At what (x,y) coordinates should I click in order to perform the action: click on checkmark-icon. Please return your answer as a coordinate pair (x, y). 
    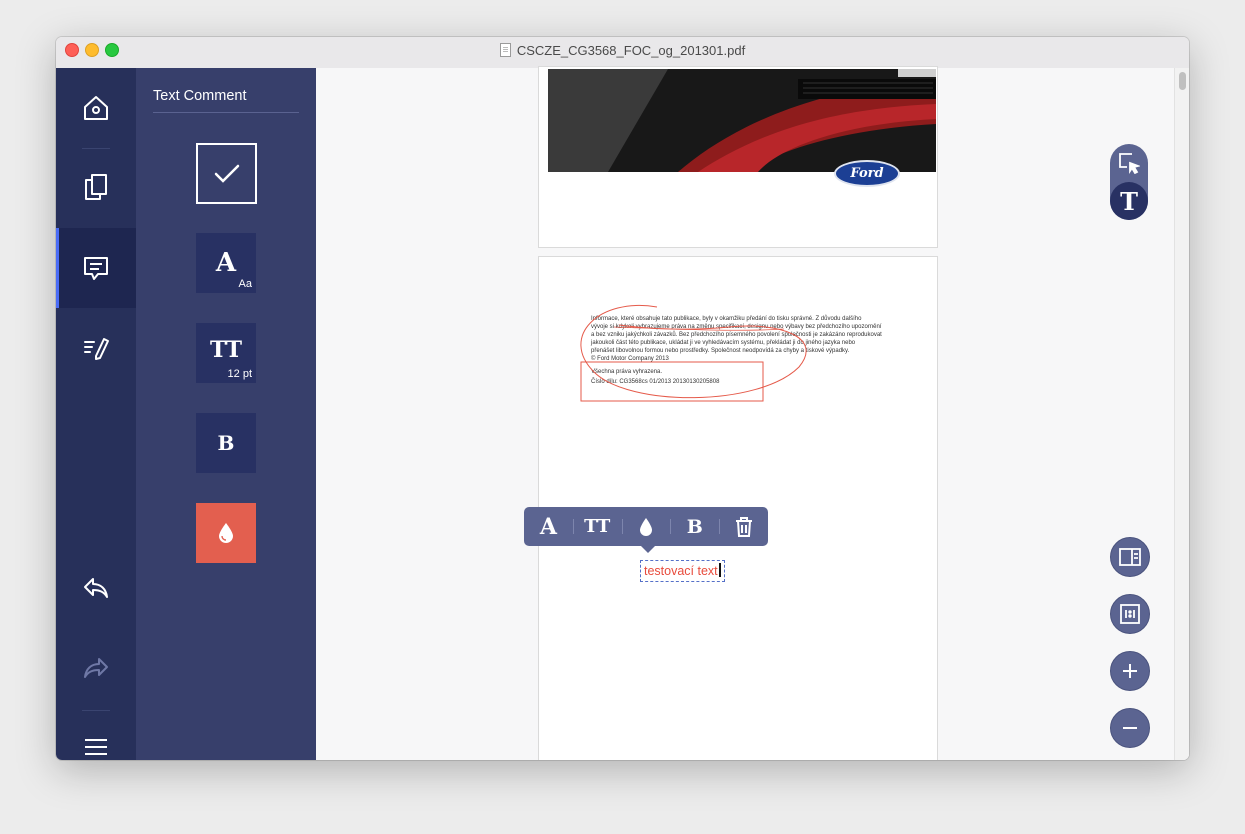
    Looking at the image, I should click on (226, 173).